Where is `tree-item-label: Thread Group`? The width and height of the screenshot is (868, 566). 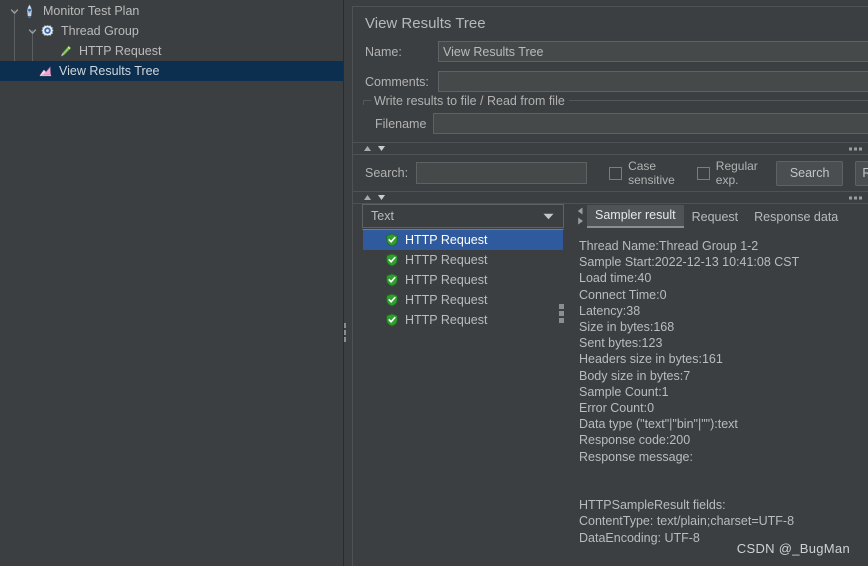 tree-item-label: Thread Group is located at coordinates (100, 31).